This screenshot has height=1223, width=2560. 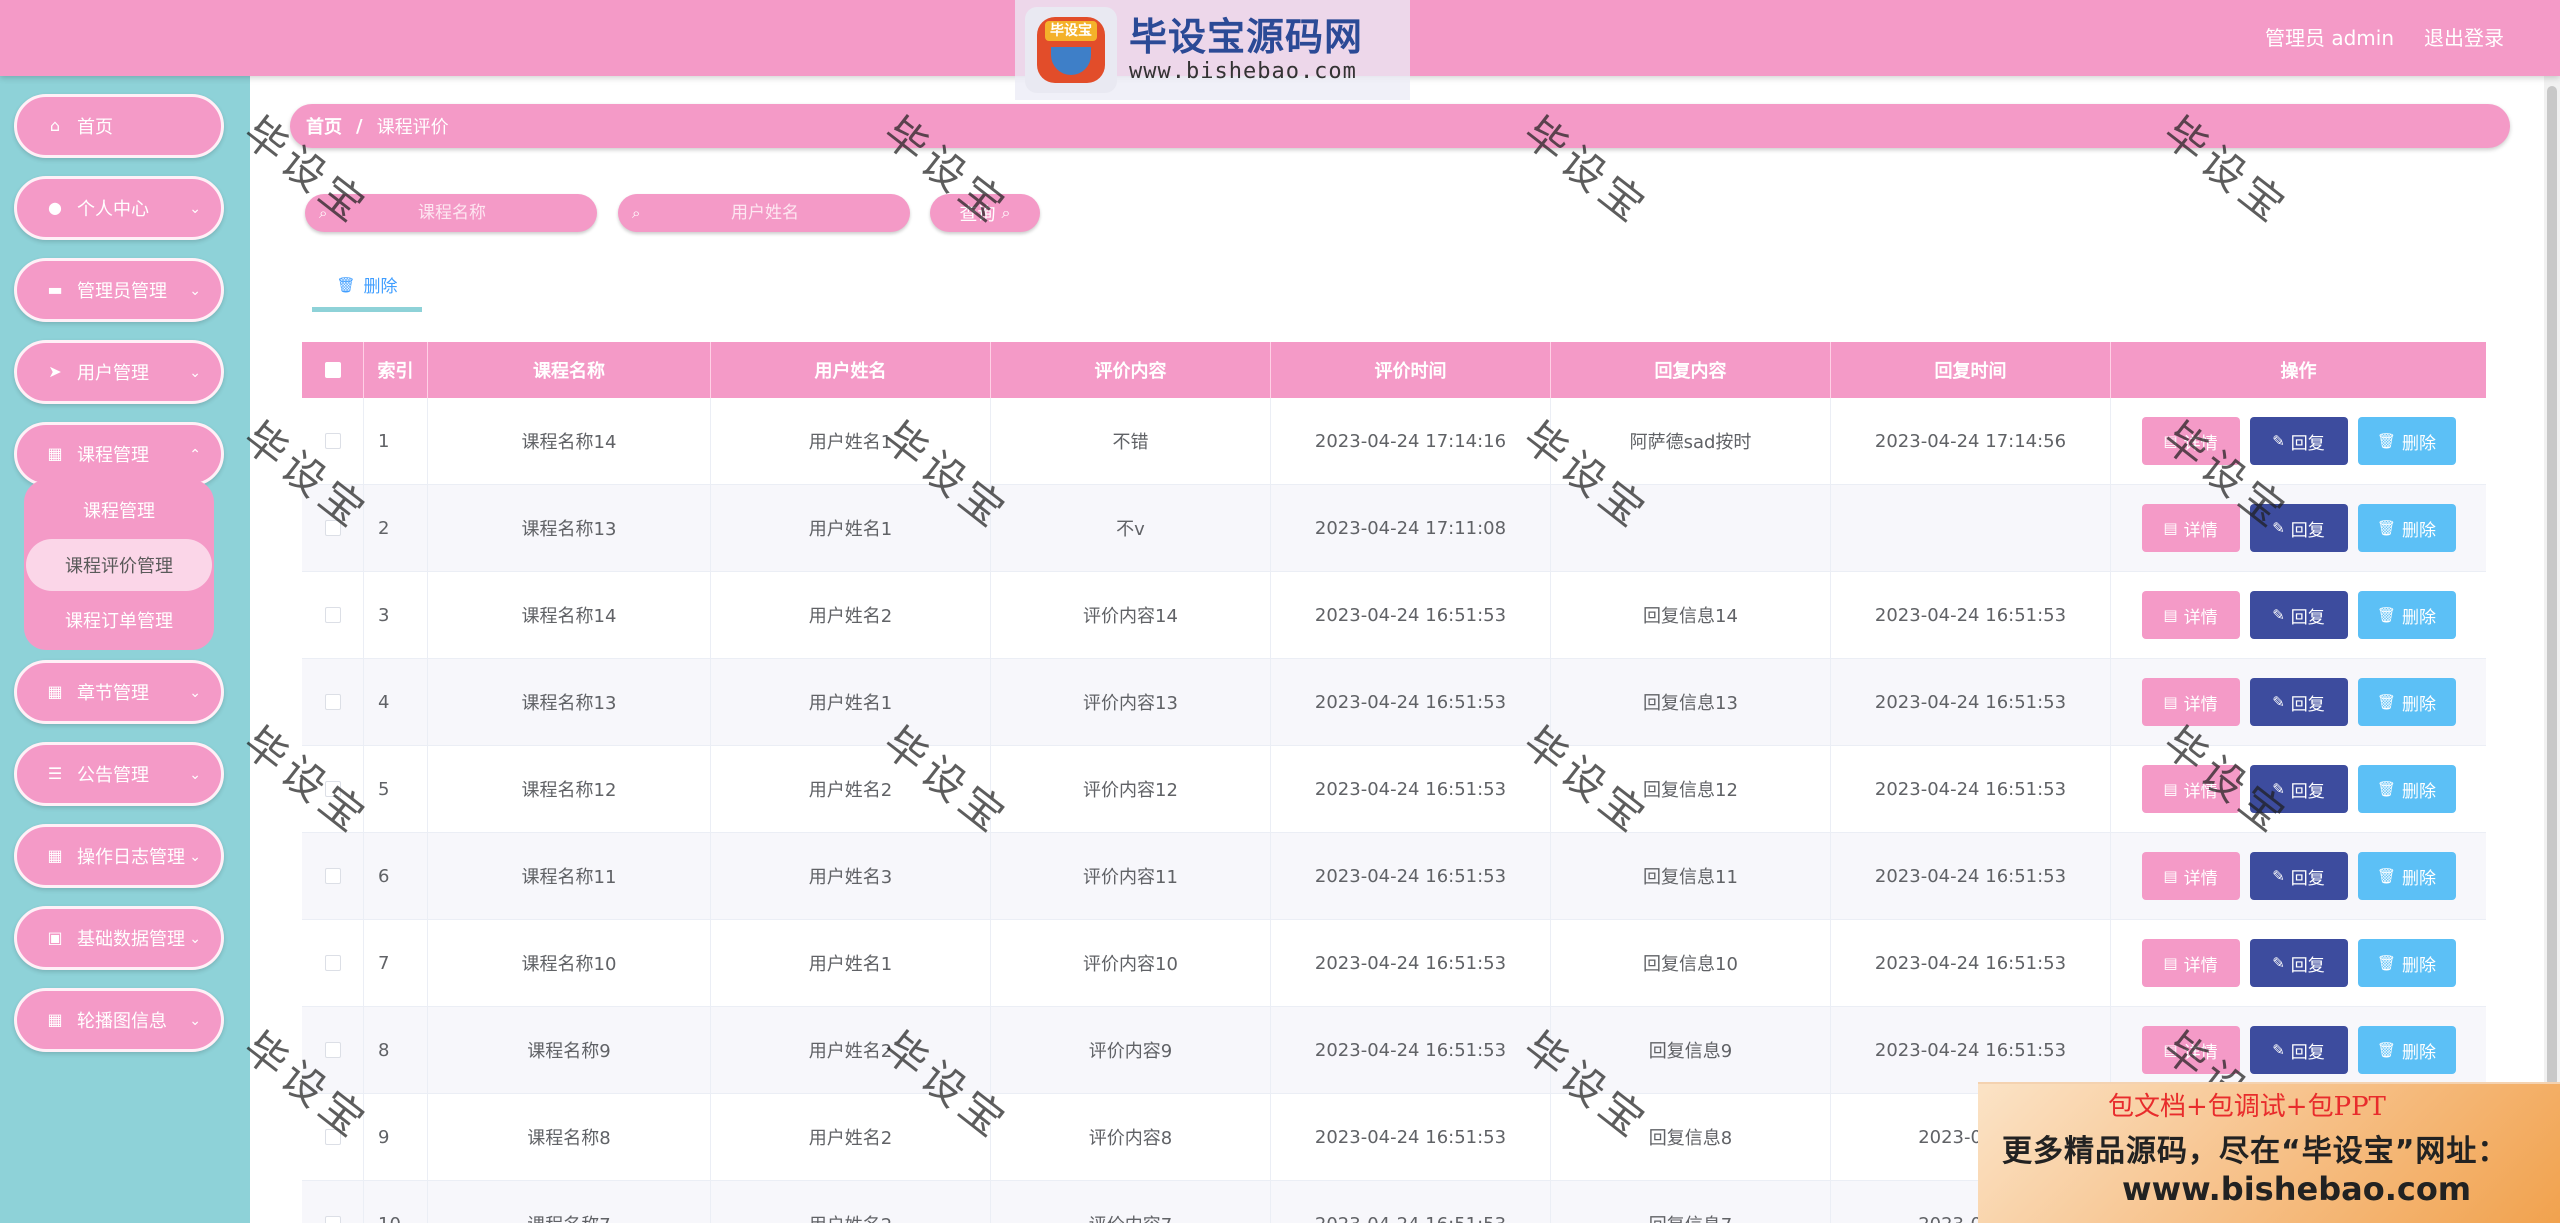 What do you see at coordinates (119, 692) in the screenshot?
I see `sidebar-item-chapter-management: ▦ 章节管理 ⌄` at bounding box center [119, 692].